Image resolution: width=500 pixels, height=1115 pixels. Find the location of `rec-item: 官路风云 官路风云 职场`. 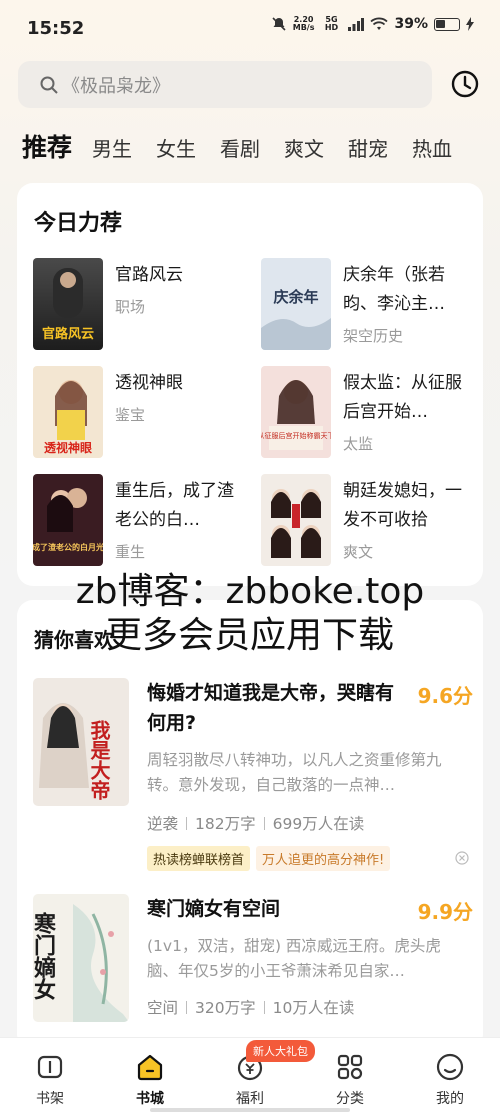

rec-item: 官路风云 官路风云 职场 is located at coordinates (143, 304).